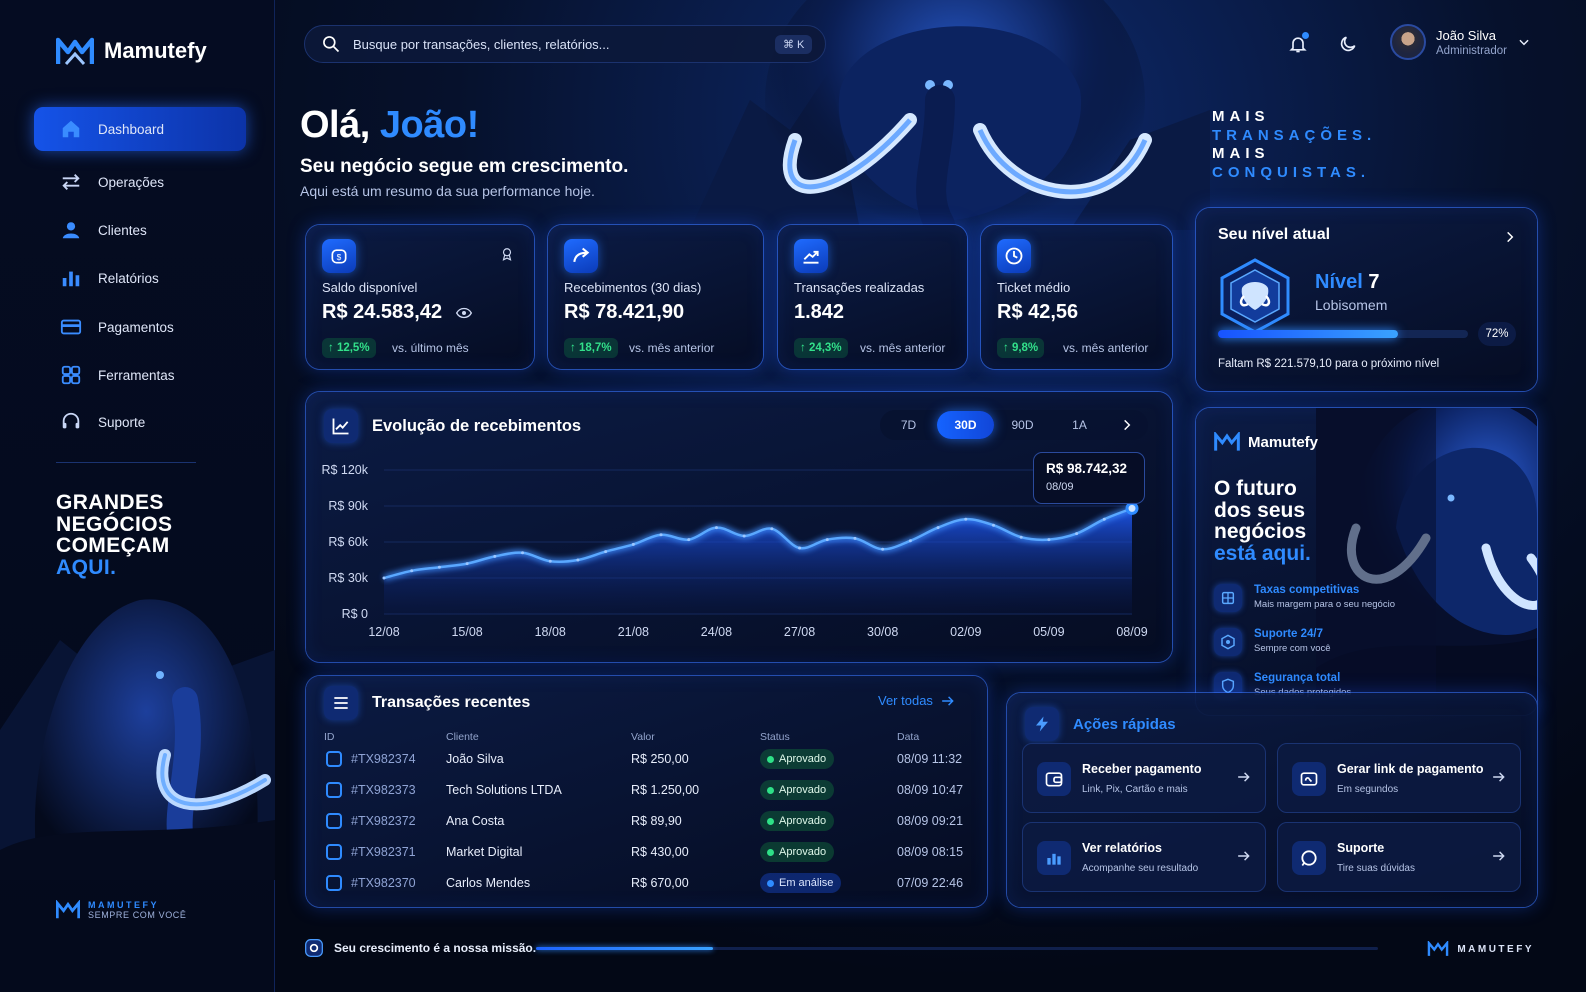 The width and height of the screenshot is (1586, 992). What do you see at coordinates (1255, 488) in the screenshot?
I see `promo-headline-line: O futuro` at bounding box center [1255, 488].